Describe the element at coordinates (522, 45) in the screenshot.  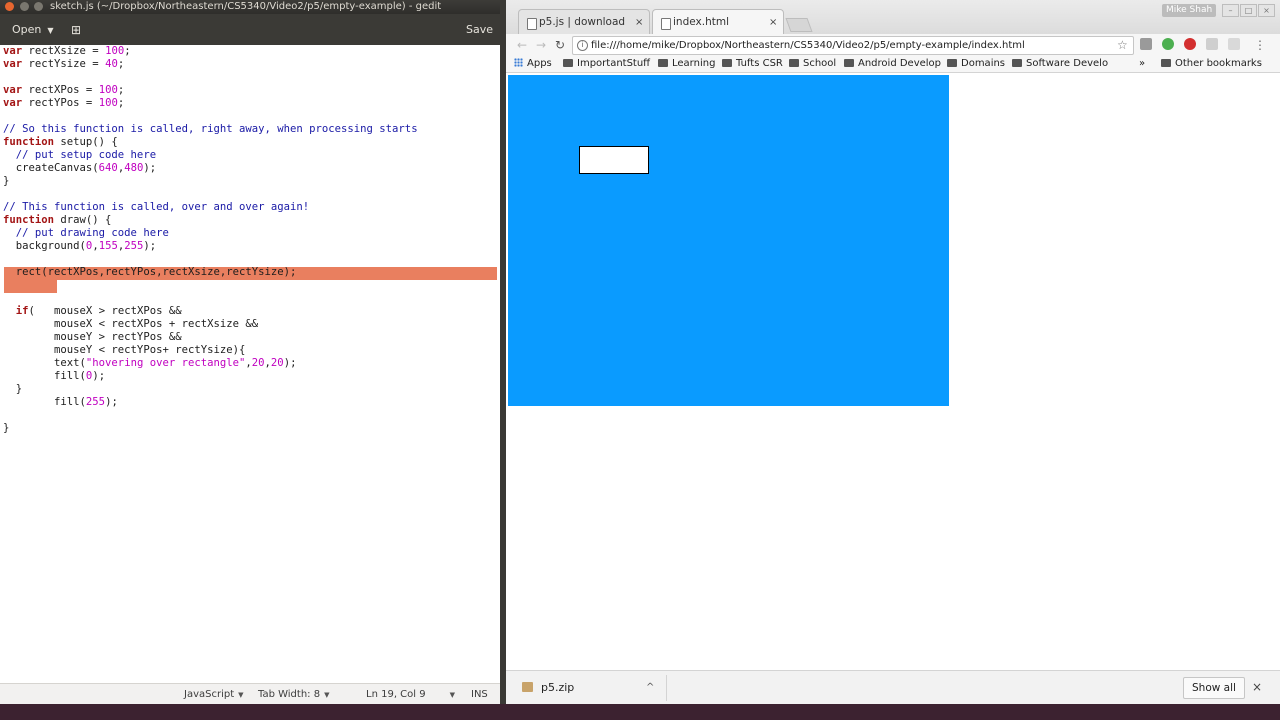
I see `back-icon: ←` at that location.